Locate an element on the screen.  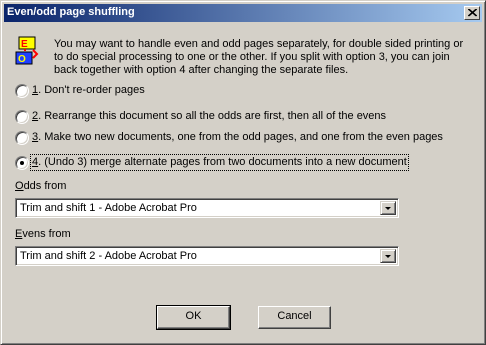
evens-from-value: Trim and shift 2 - Adobe Acrobat Pro is located at coordinates (108, 256).